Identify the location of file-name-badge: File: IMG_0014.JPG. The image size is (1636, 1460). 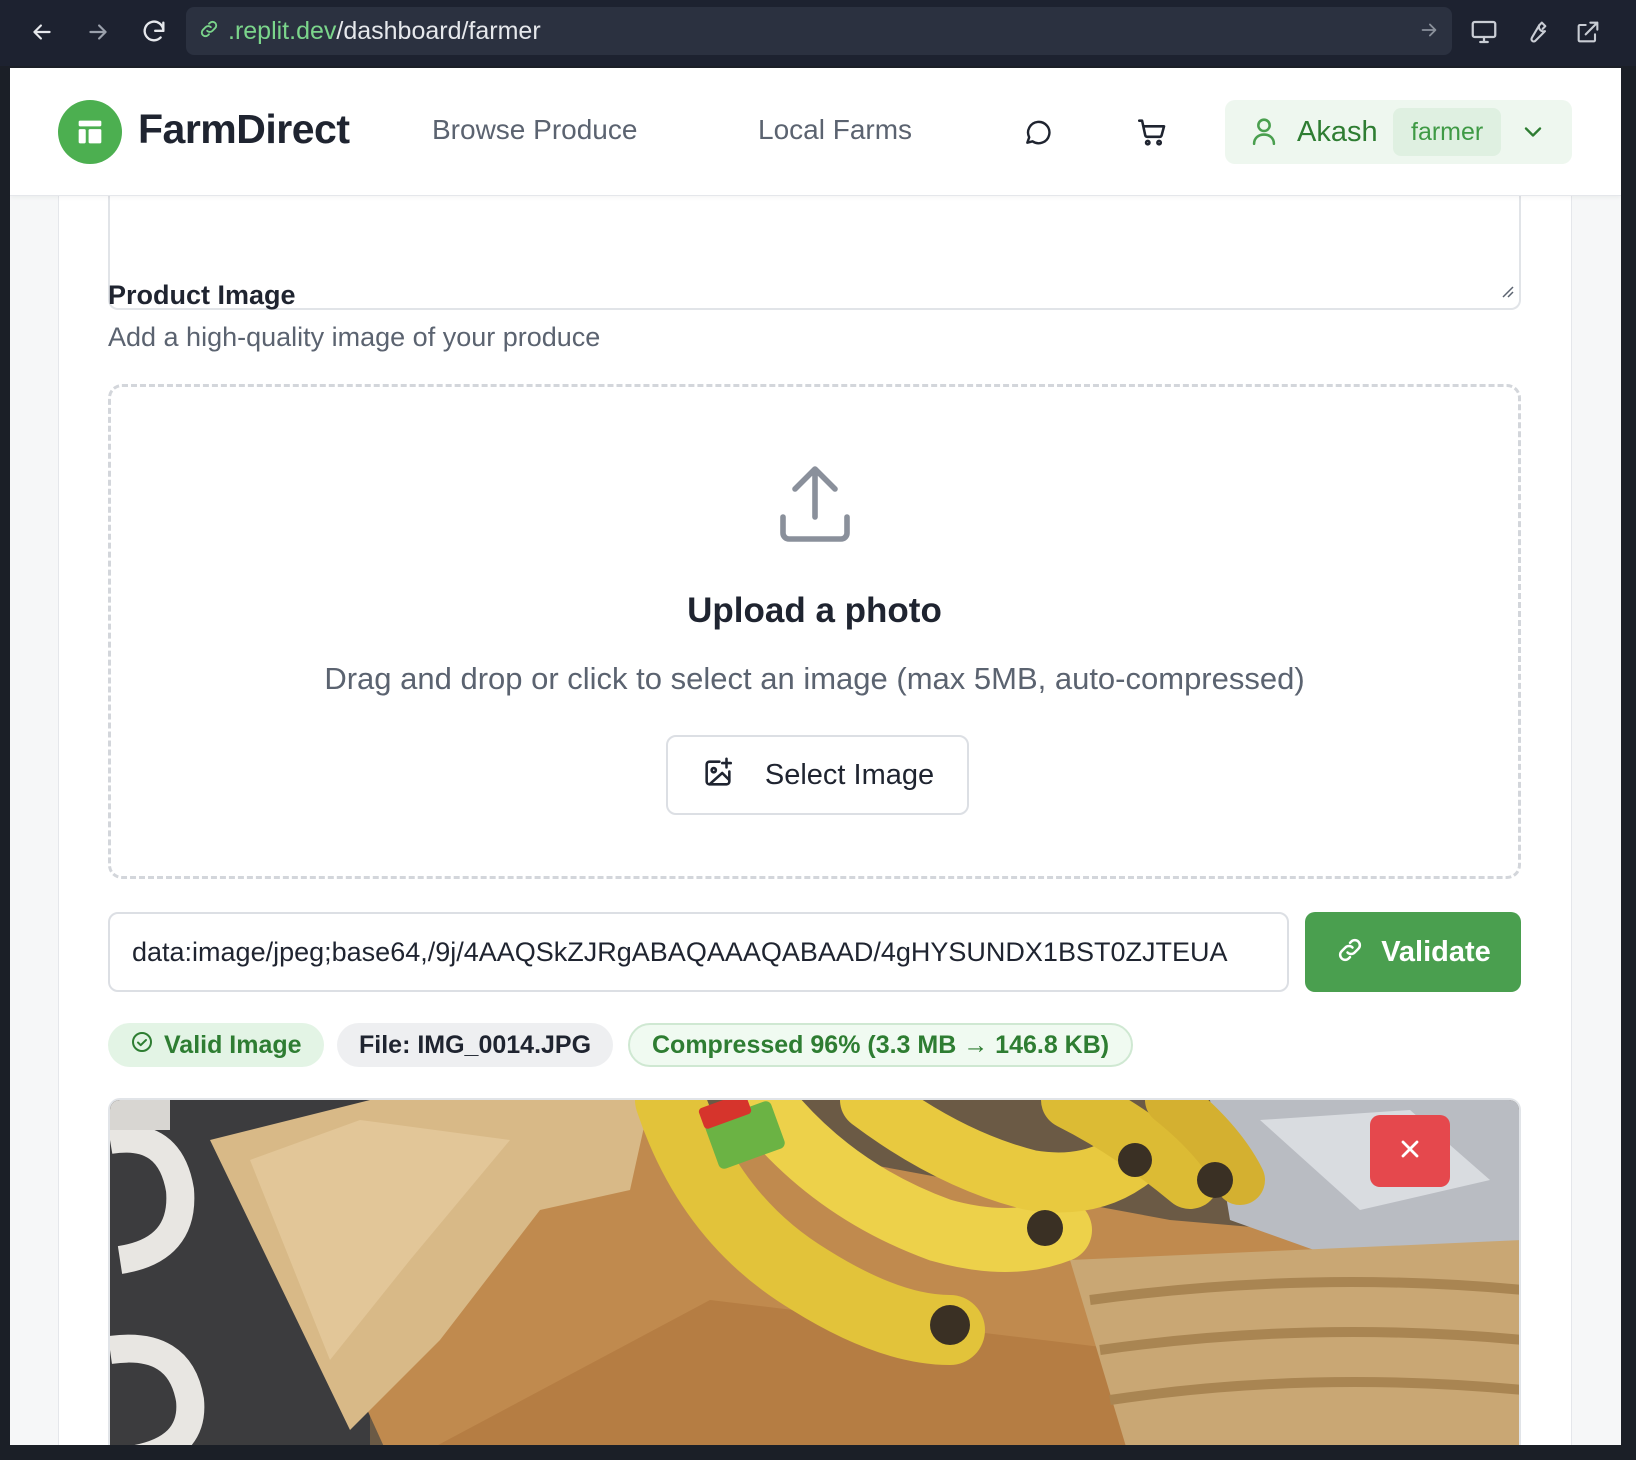
(475, 1045).